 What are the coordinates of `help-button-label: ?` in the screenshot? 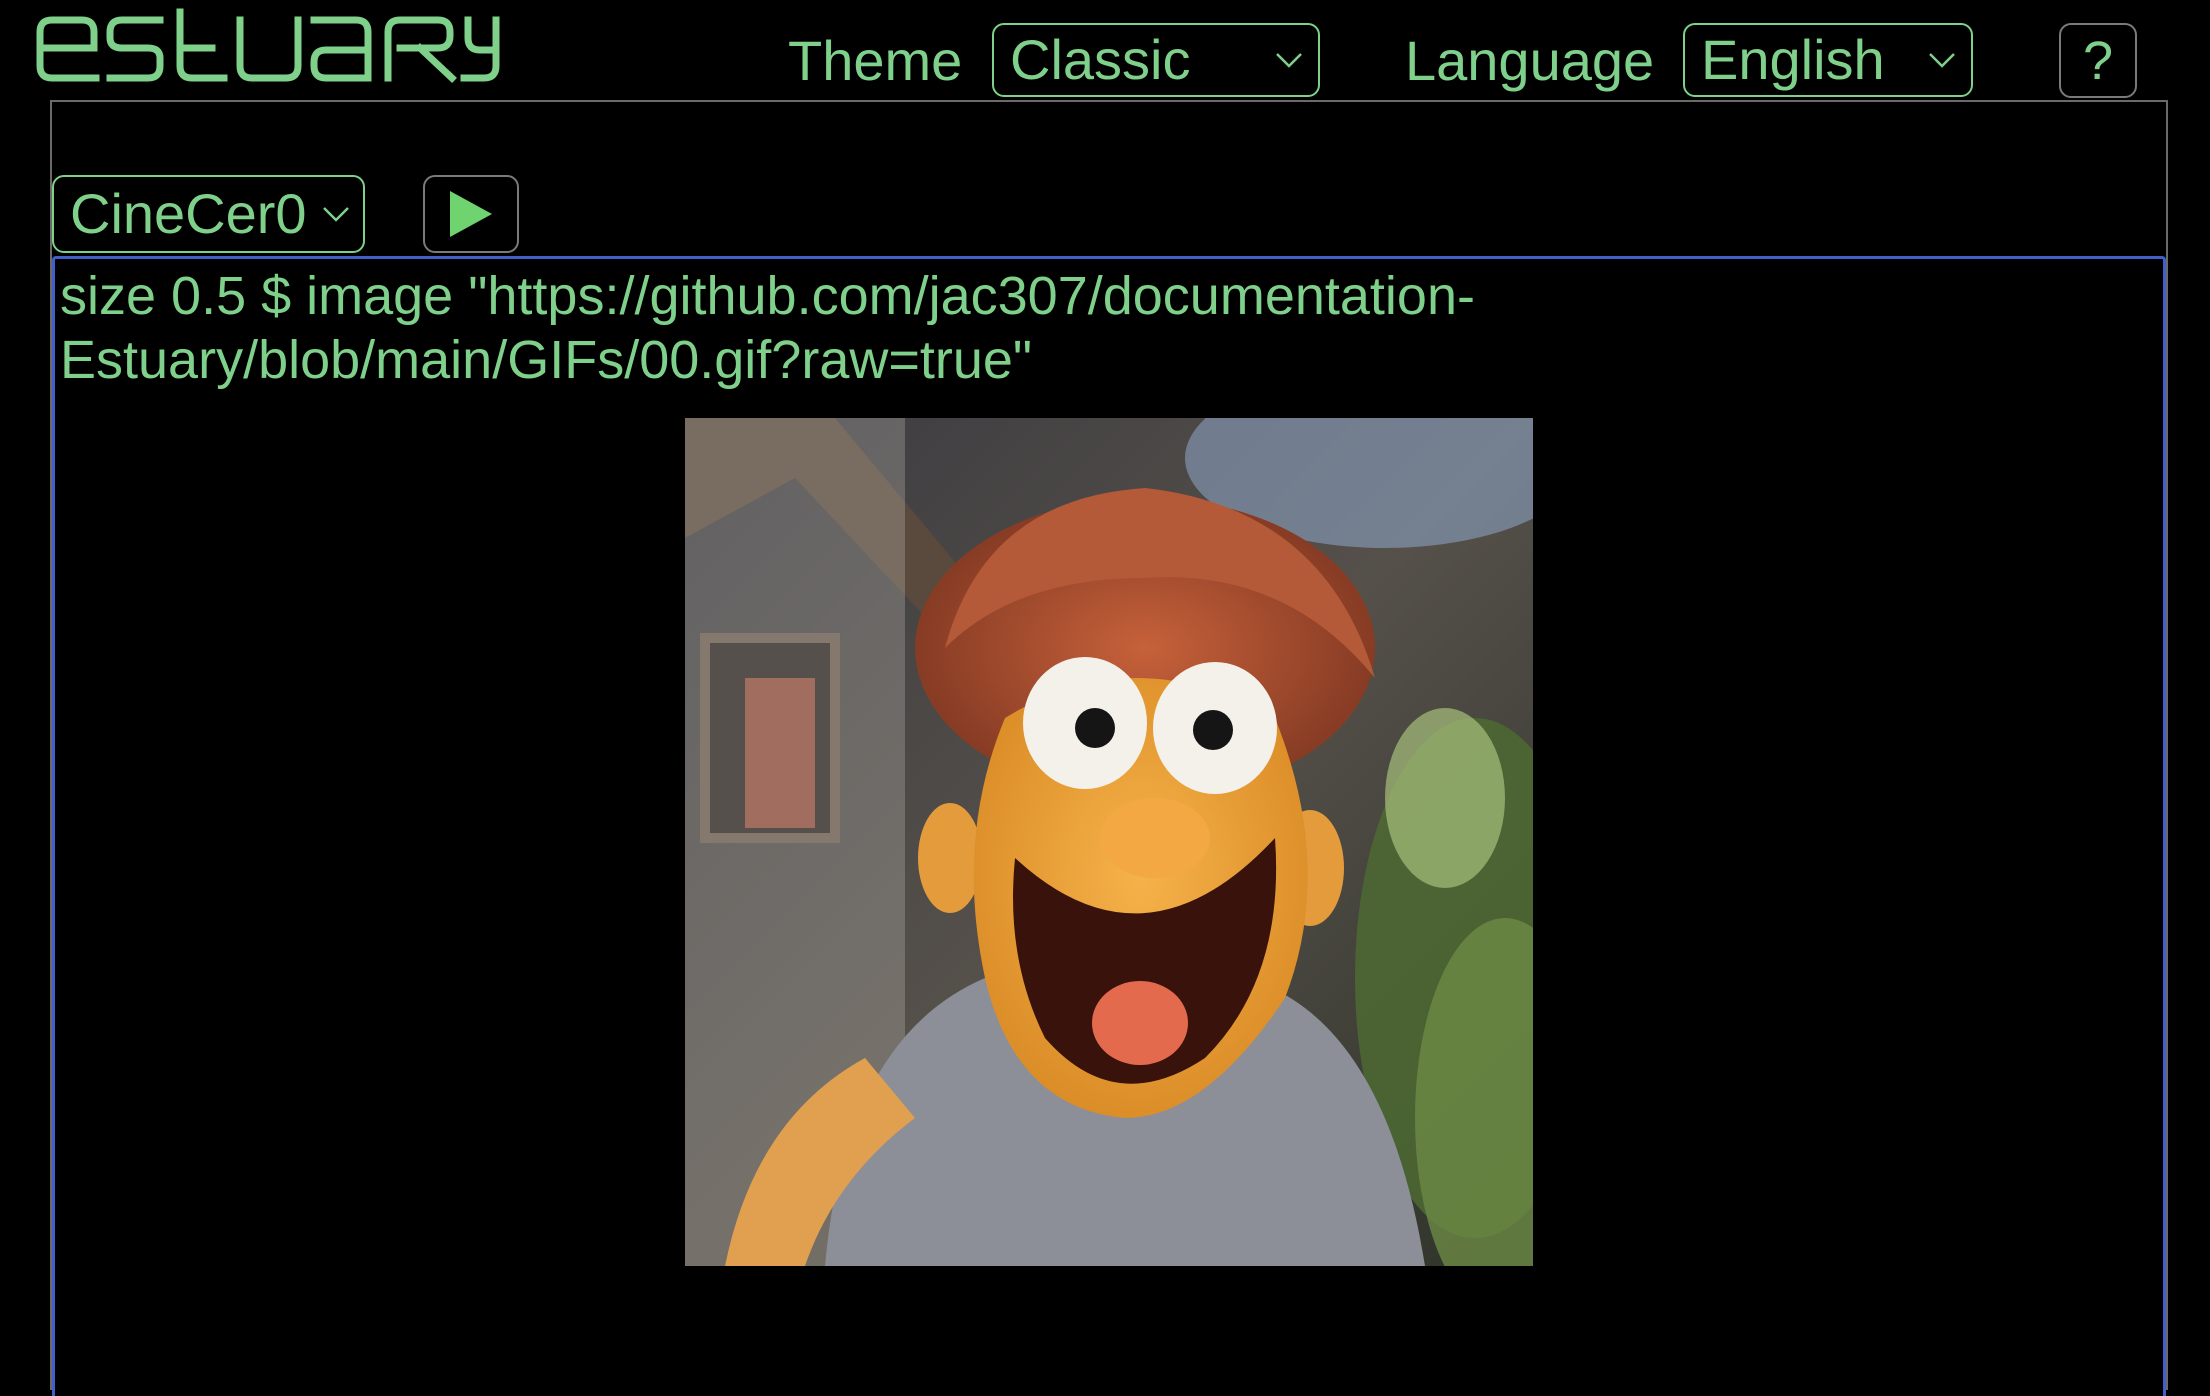 It's located at (2098, 60).